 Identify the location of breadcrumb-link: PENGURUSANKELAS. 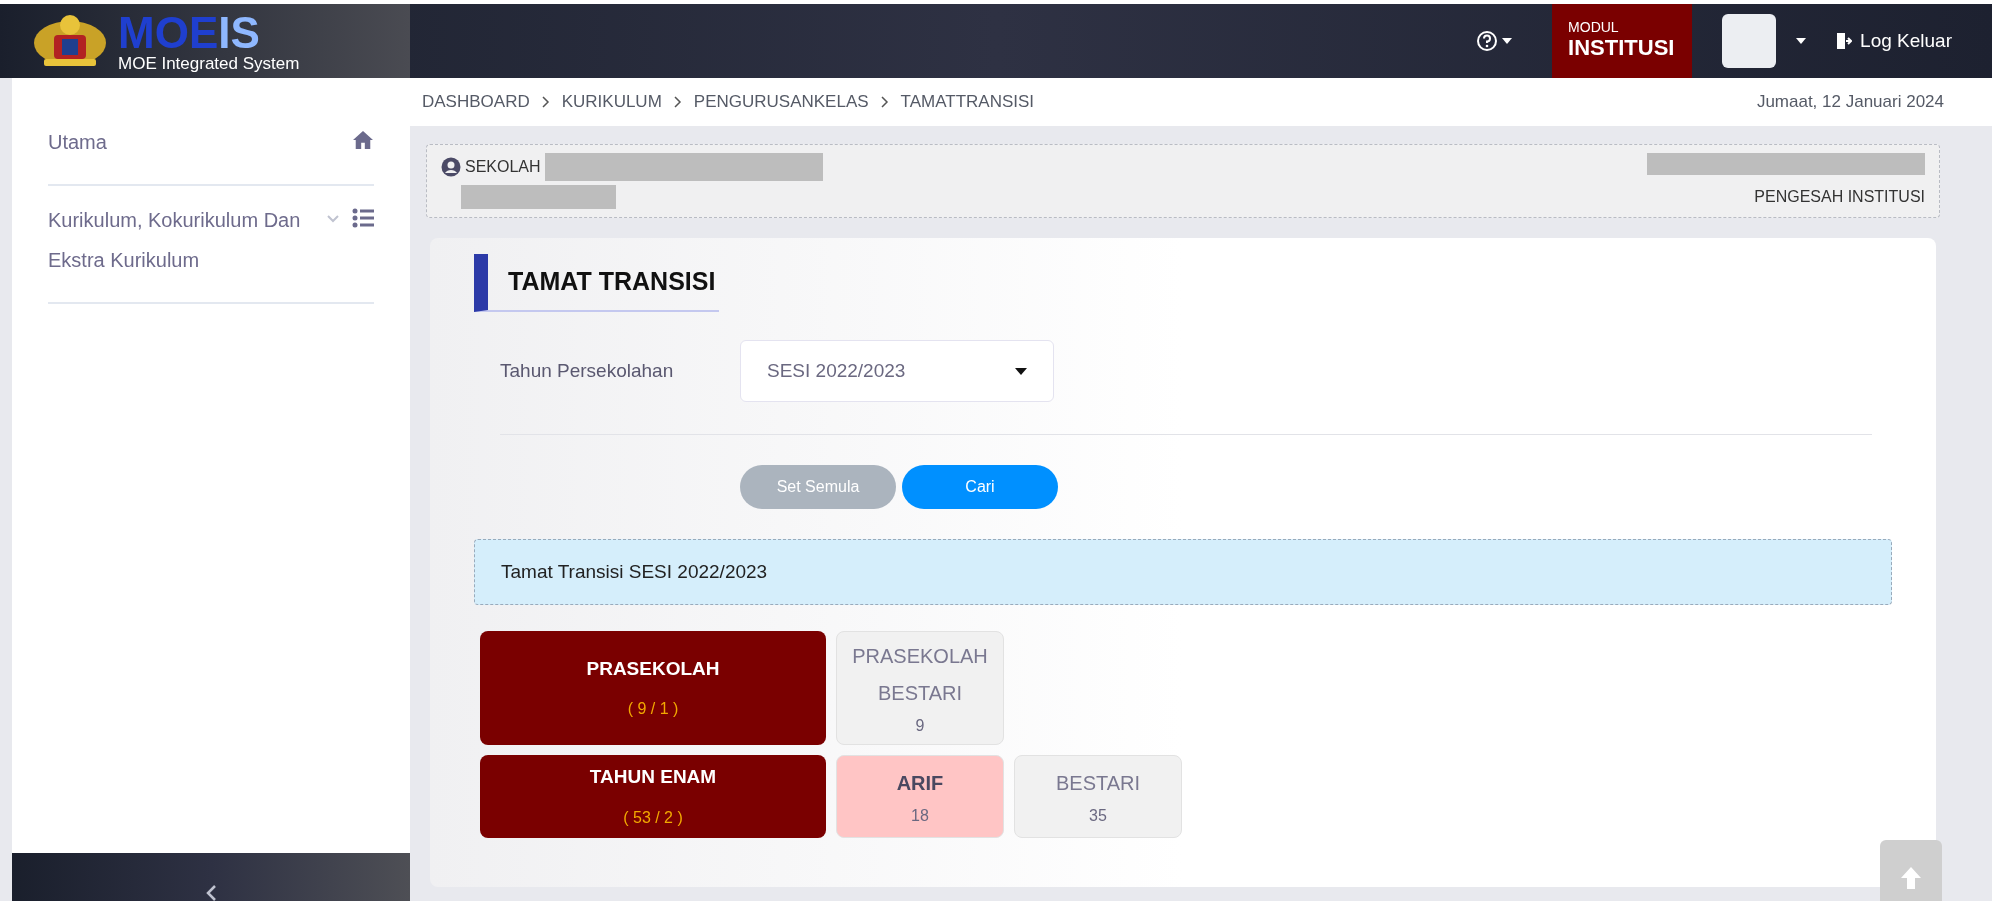
(781, 102).